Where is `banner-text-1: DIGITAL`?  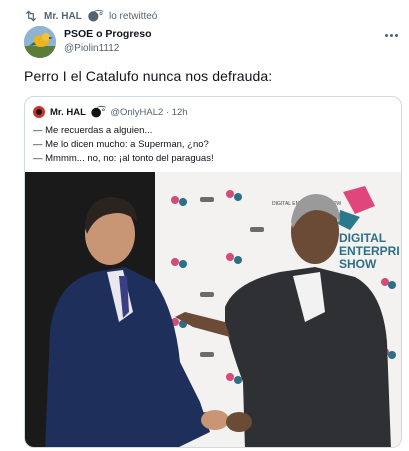 banner-text-1: DIGITAL is located at coordinates (362, 238).